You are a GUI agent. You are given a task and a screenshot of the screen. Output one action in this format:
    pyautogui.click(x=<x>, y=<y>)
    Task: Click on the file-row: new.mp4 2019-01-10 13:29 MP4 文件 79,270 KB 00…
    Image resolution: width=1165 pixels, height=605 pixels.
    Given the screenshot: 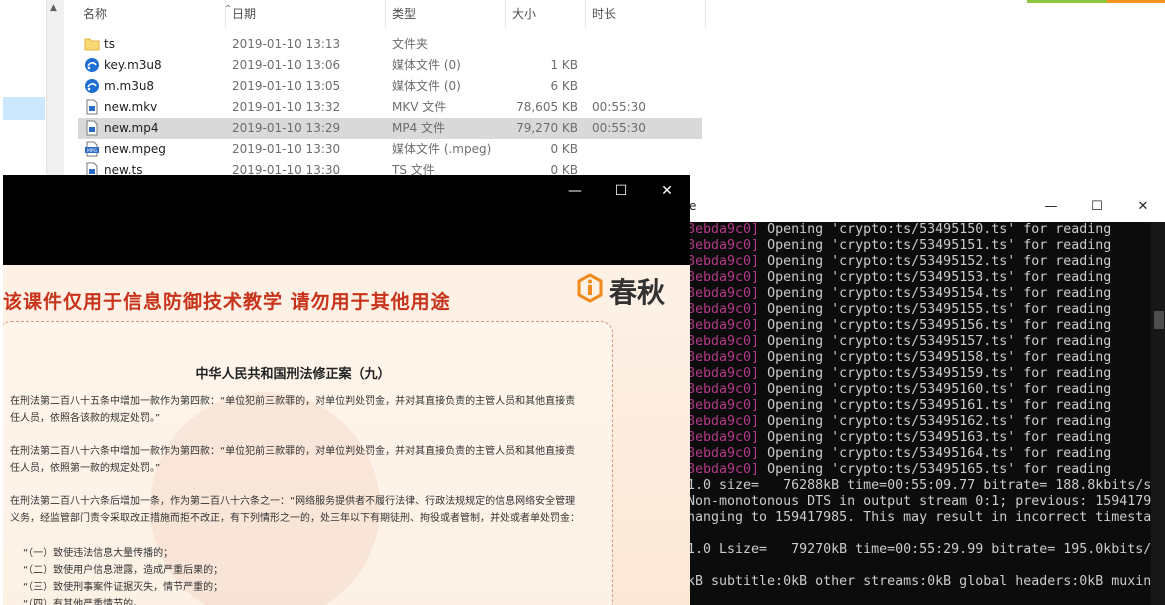 What is the action you would take?
    pyautogui.click(x=390, y=128)
    